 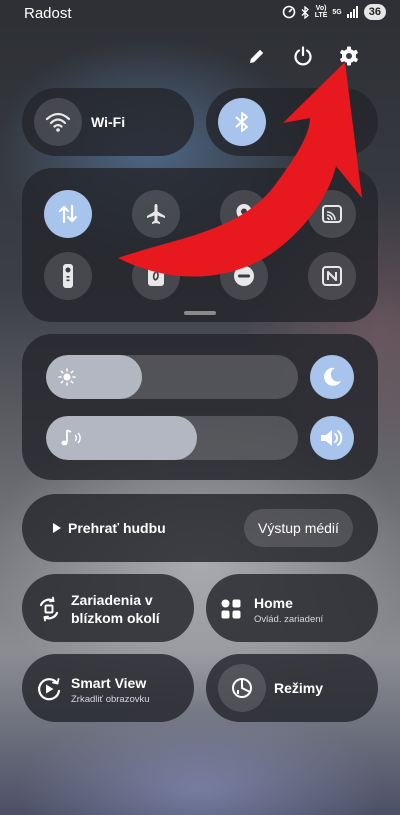 I want to click on play-music-button: Prehrať hudbu, so click(x=109, y=528).